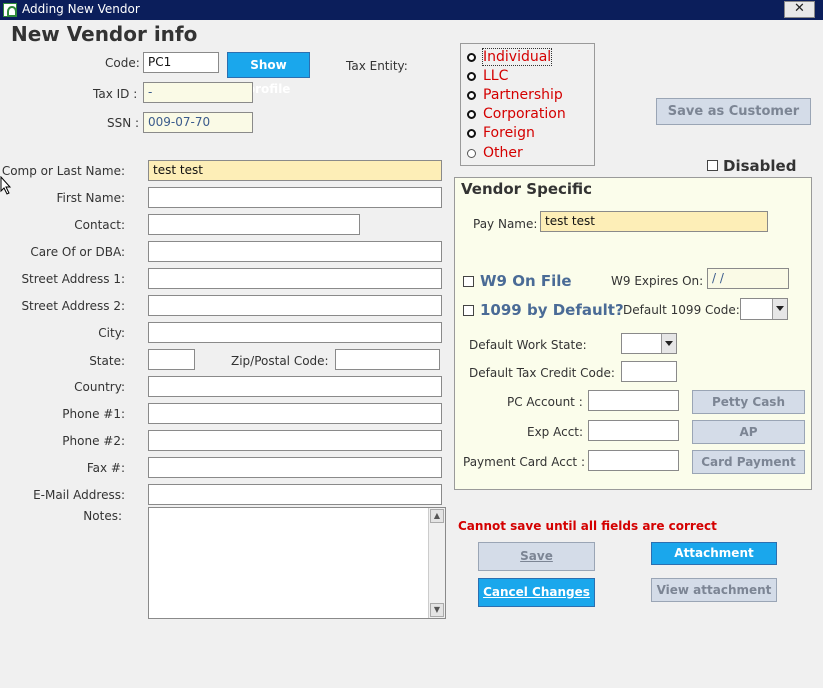 The image size is (823, 688). Describe the element at coordinates (198, 122) in the screenshot. I see `ssn-input: 009-07-70` at that location.